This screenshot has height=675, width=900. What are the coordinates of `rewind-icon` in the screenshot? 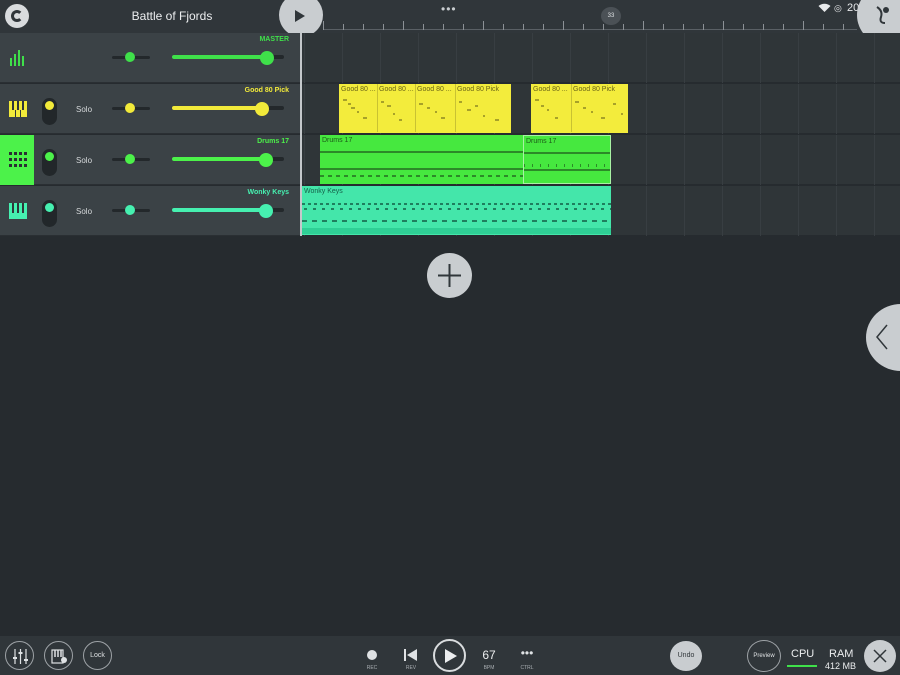 It's located at (410, 655).